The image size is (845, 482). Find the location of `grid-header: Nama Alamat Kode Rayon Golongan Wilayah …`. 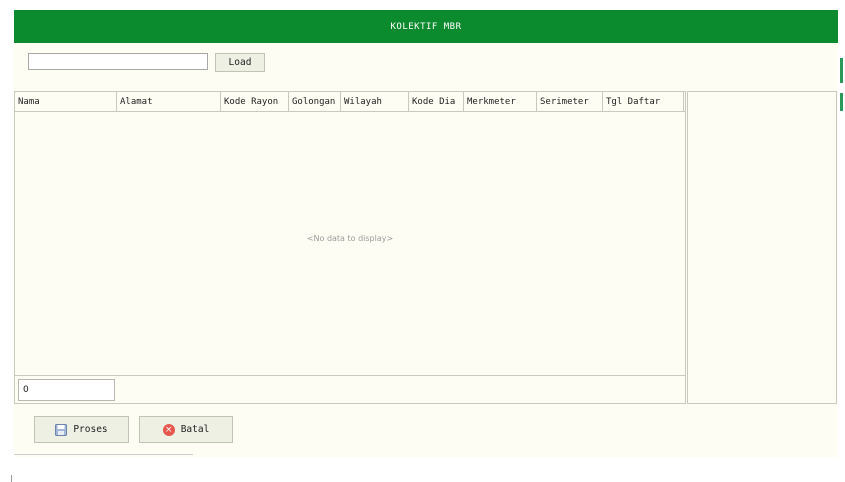

grid-header: Nama Alamat Kode Rayon Golongan Wilayah … is located at coordinates (350, 102).